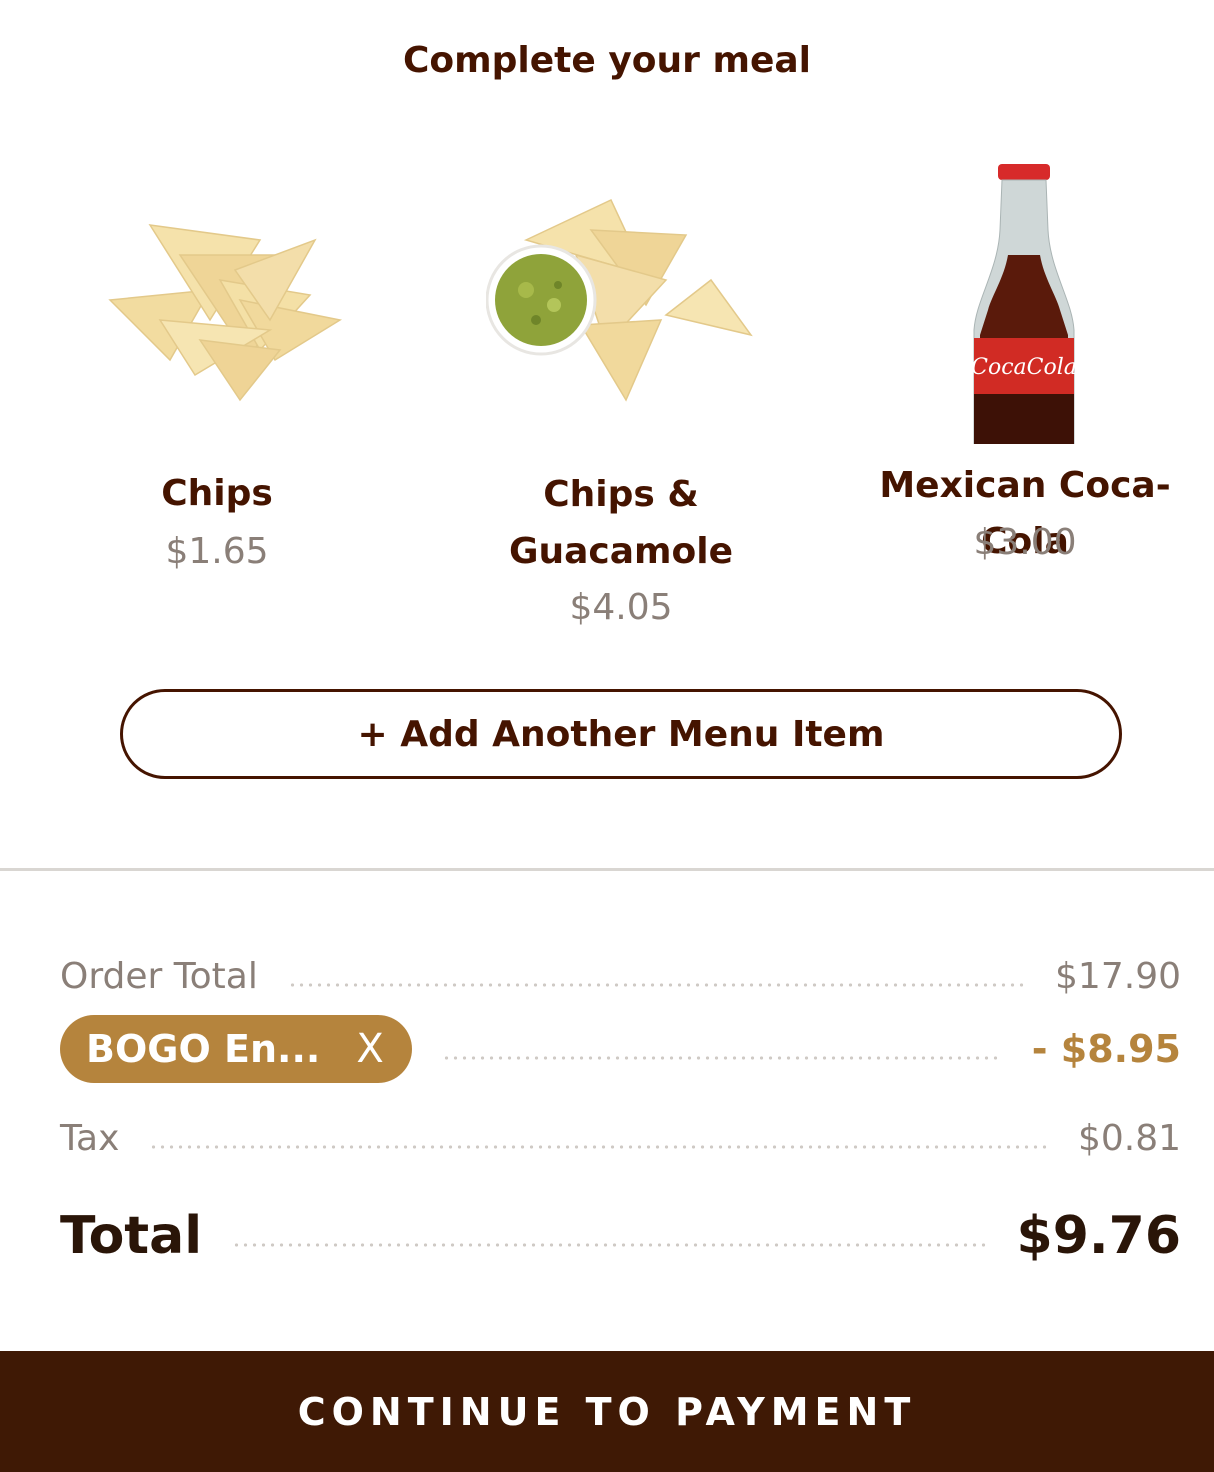  What do you see at coordinates (620, 976) in the screenshot?
I see `order-total-row: Order Total $17.90` at bounding box center [620, 976].